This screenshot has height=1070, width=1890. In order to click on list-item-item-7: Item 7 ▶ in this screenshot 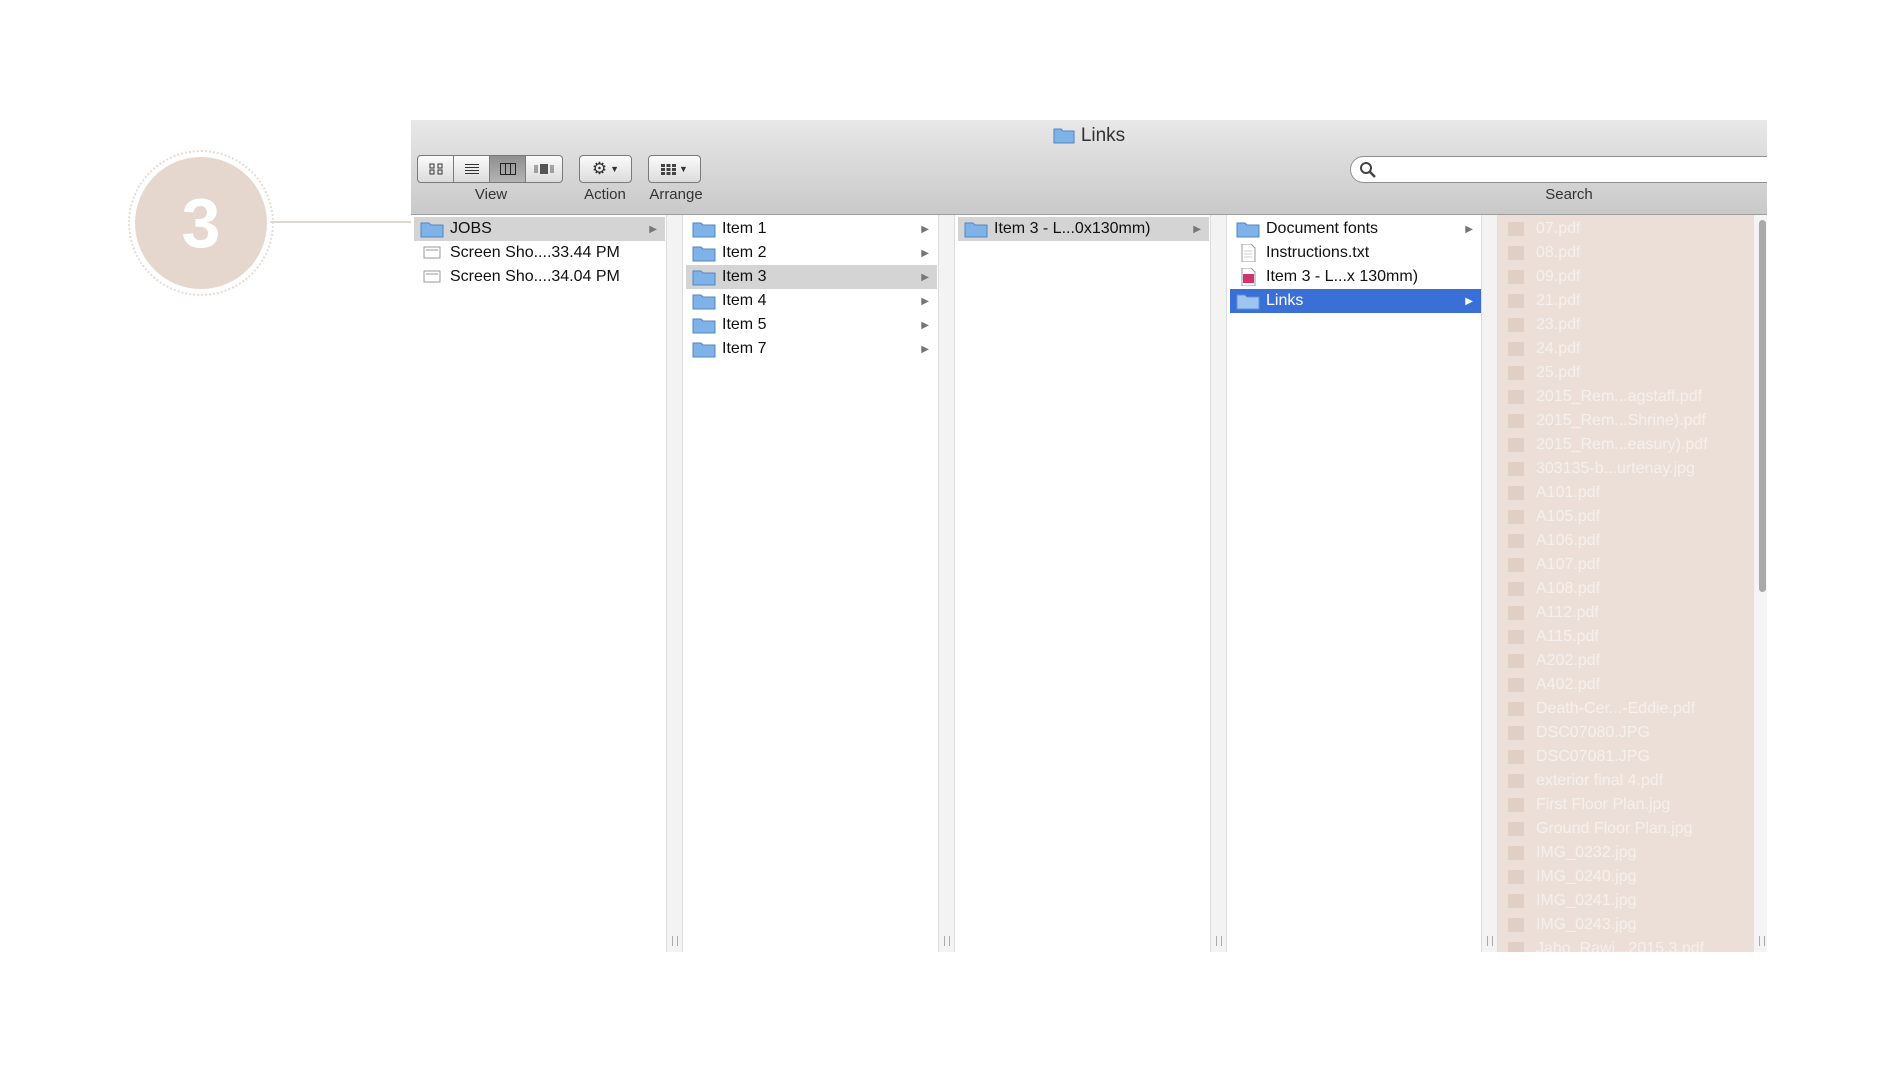, I will do `click(811, 349)`.